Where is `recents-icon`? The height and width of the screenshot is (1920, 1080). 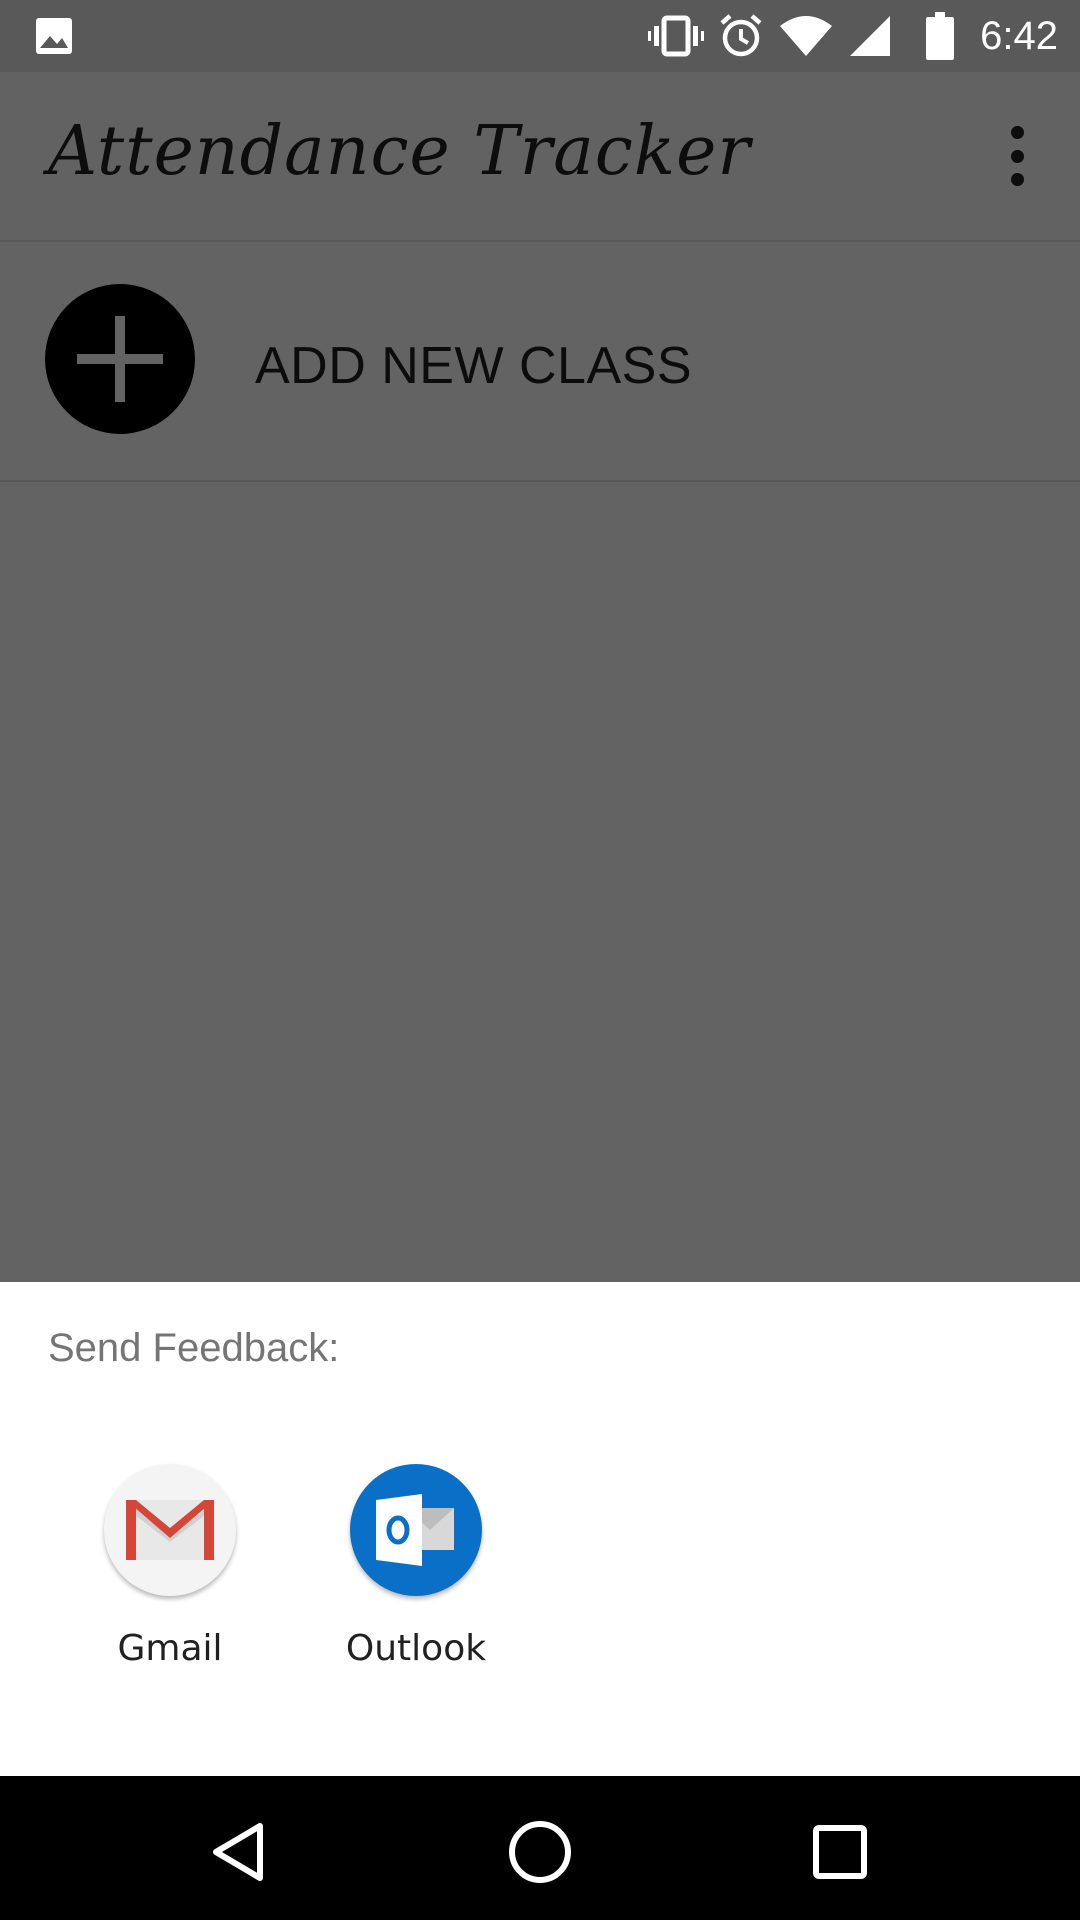 recents-icon is located at coordinates (840, 1852).